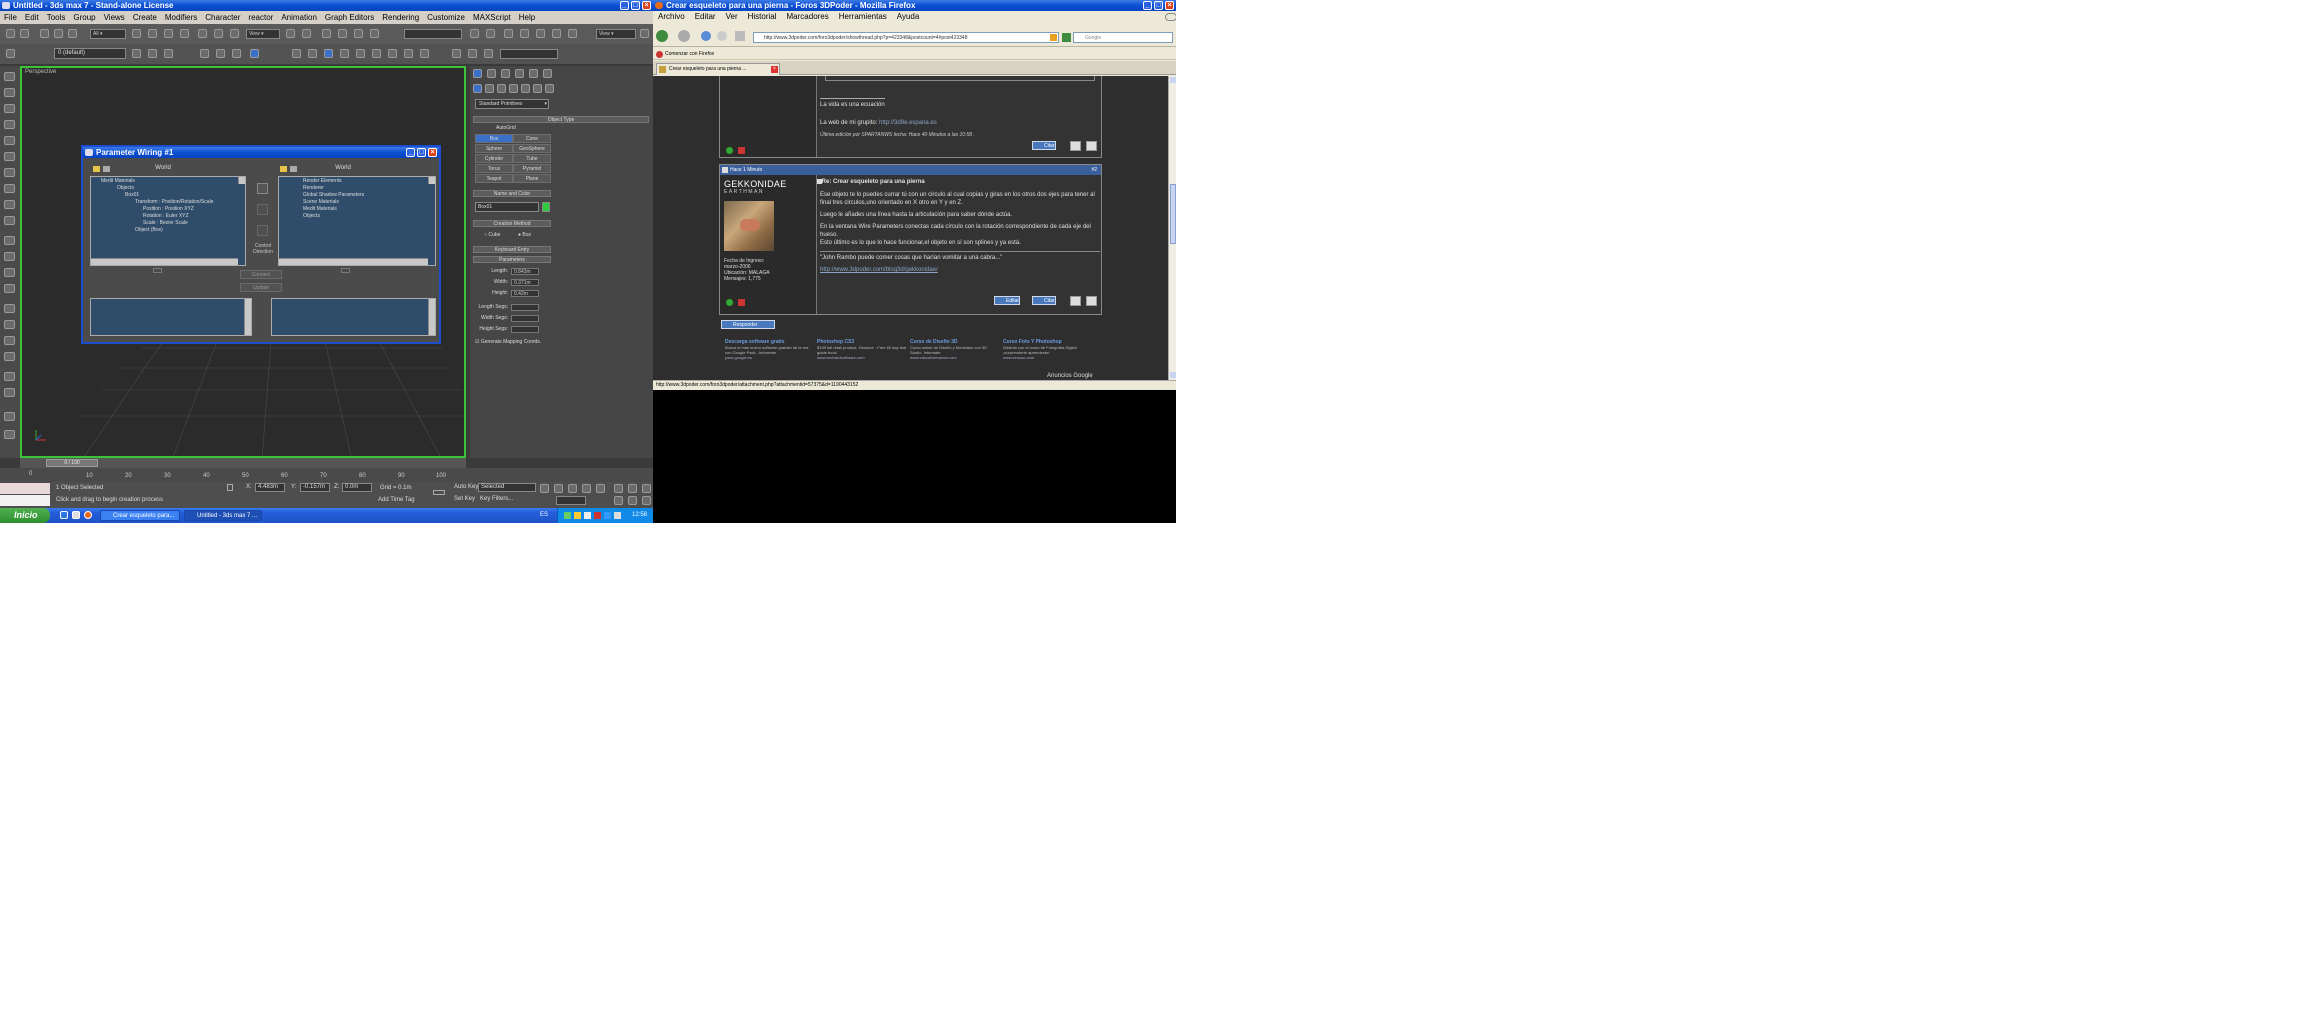 The image size is (2304, 1024). I want to click on menu-create: Create, so click(145, 16).